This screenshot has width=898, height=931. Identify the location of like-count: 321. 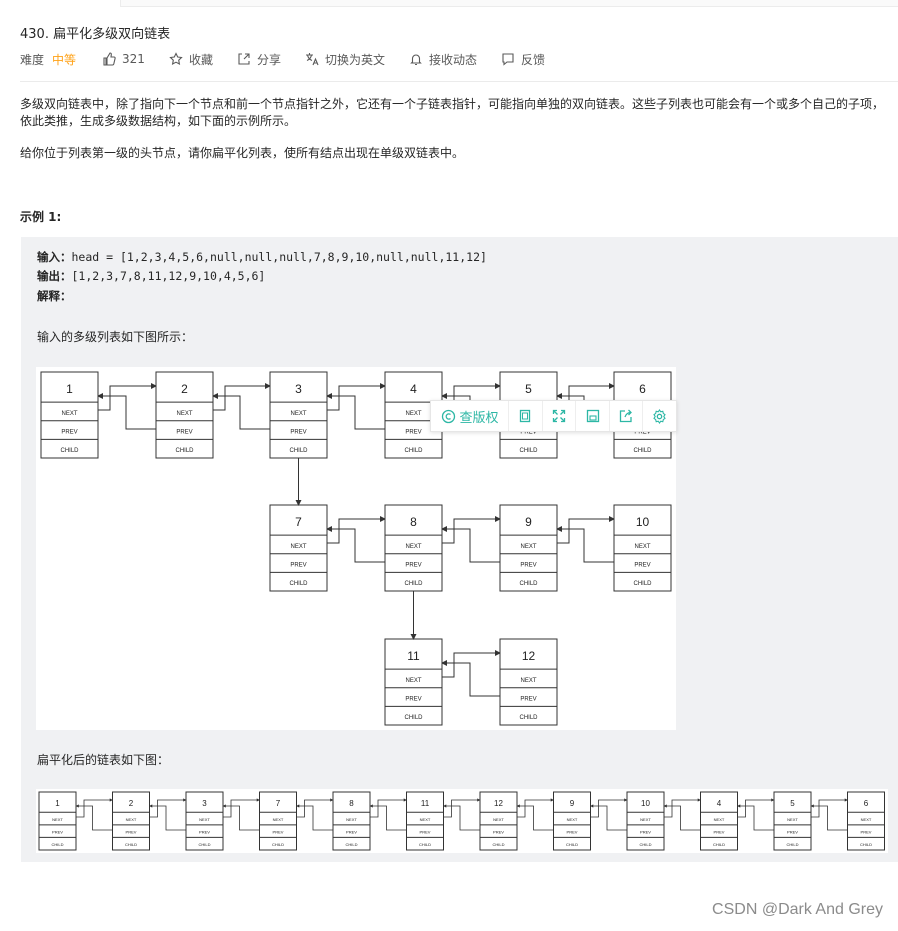
(133, 59).